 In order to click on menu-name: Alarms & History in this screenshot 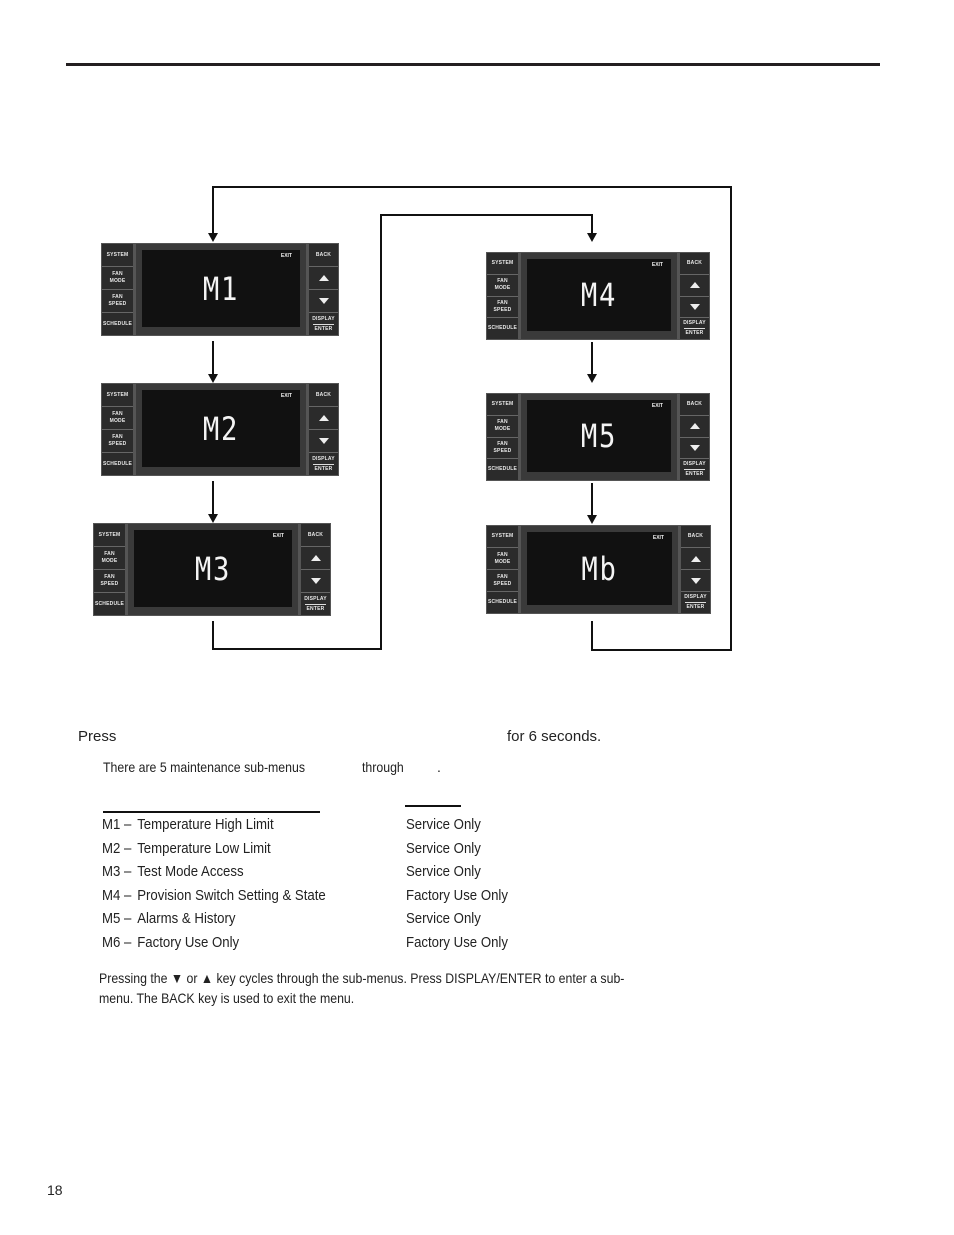, I will do `click(186, 918)`.